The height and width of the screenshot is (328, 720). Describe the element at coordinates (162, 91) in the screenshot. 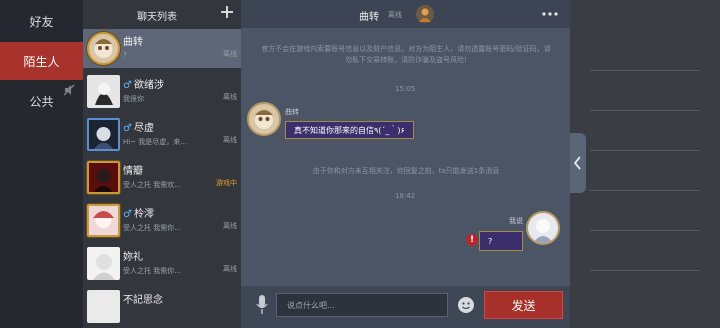

I see `chat-list-item: ♂ 欲绪涉 我很你 离线` at that location.